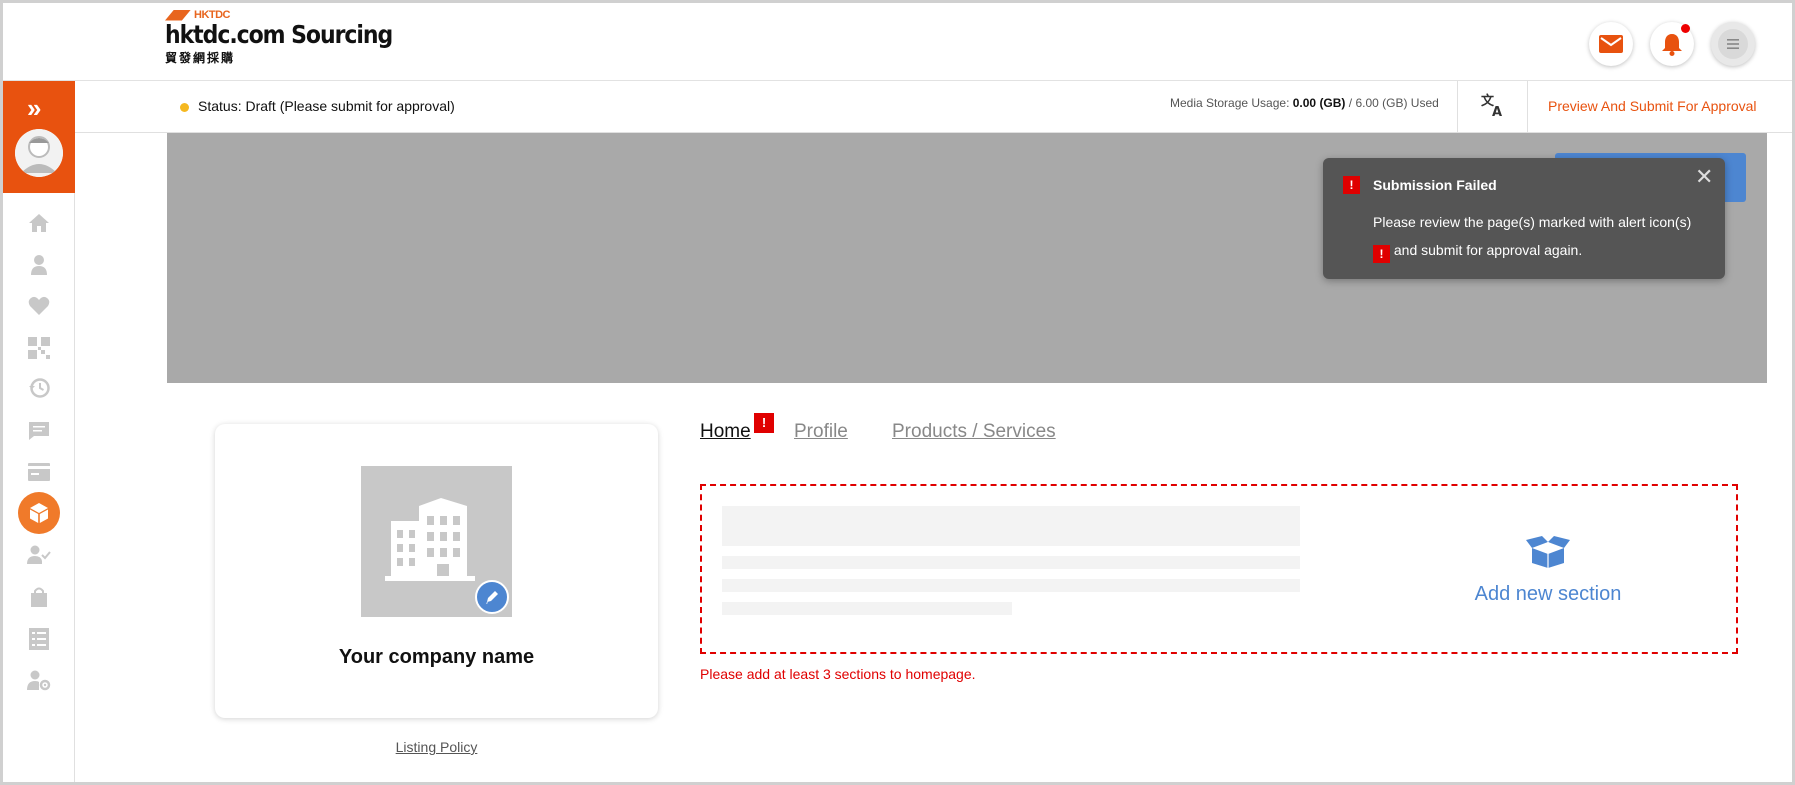 Image resolution: width=1795 pixels, height=785 pixels. I want to click on company-name: Your company name, so click(436, 657).